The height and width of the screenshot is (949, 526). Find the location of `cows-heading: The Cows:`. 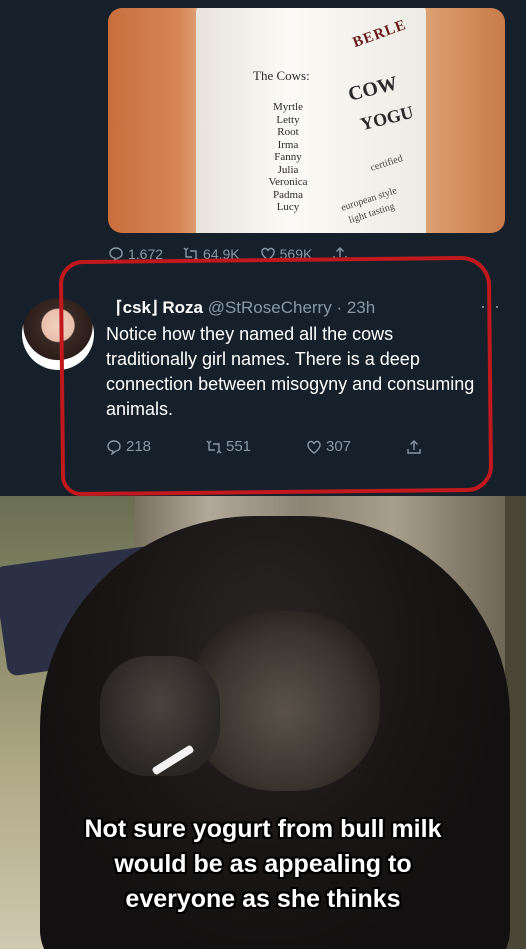

cows-heading: The Cows: is located at coordinates (281, 75).